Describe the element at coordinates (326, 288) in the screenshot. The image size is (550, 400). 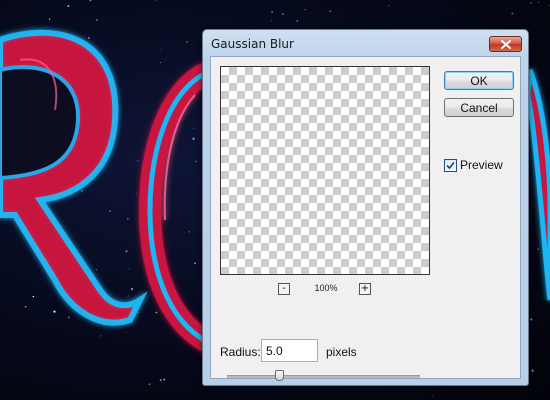
I see `zoom-level: 100%` at that location.